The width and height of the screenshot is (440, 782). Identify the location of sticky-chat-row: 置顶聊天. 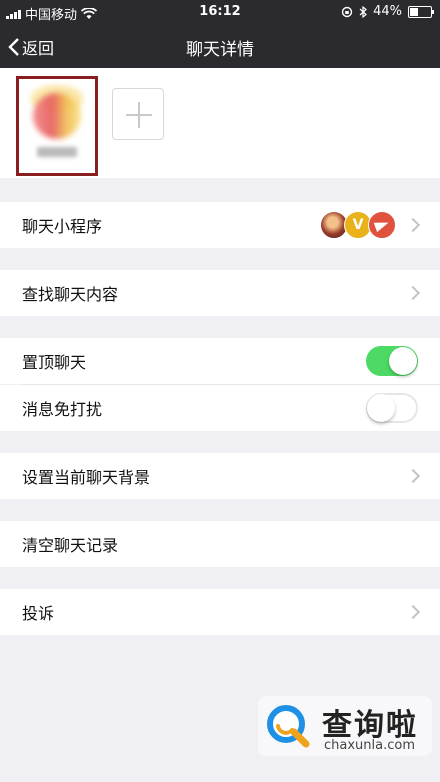
(220, 361).